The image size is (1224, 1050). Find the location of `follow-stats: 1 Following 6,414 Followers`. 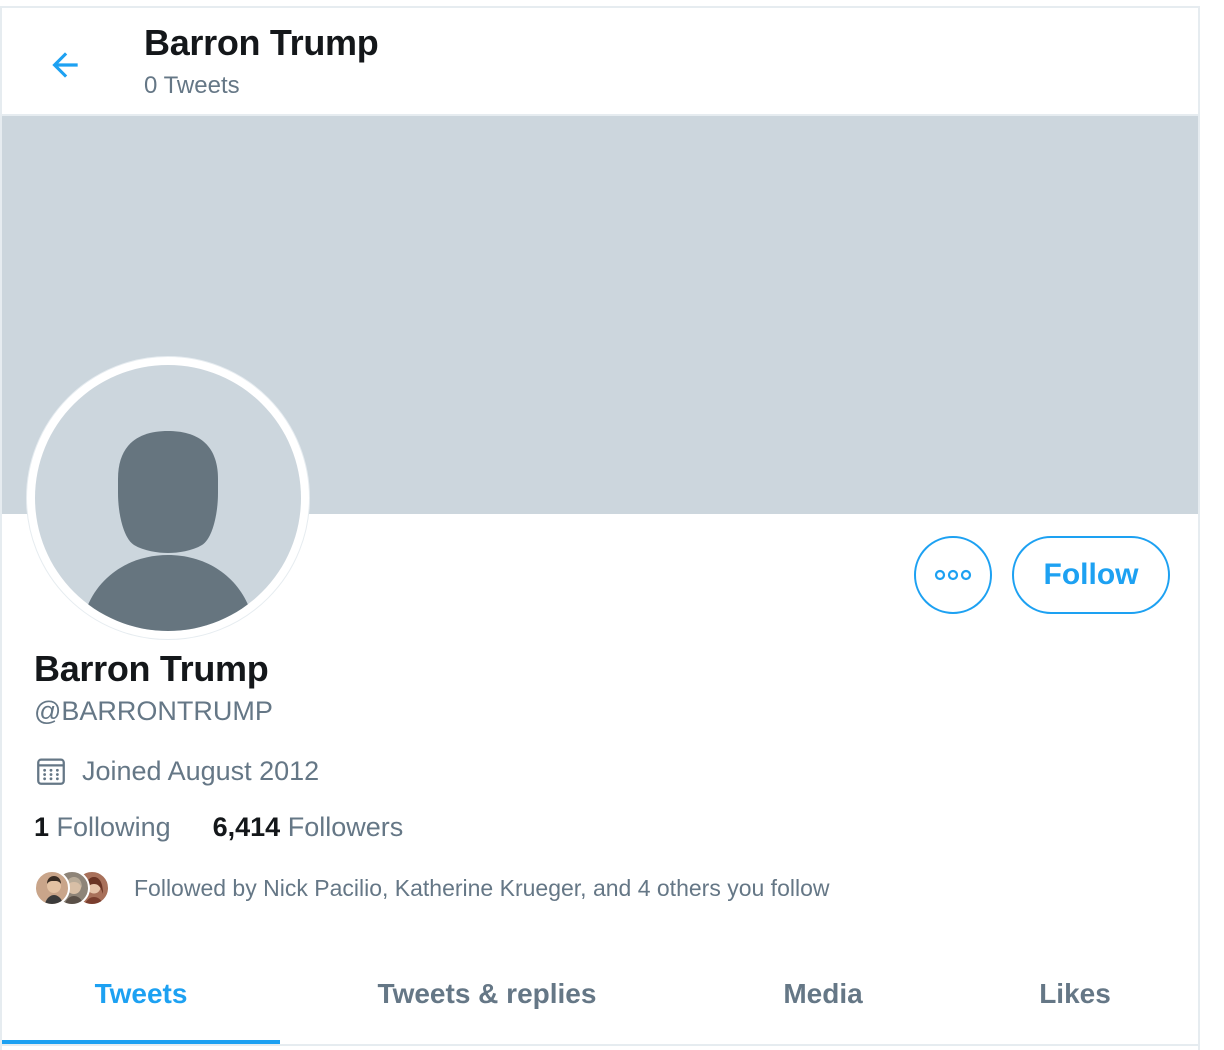

follow-stats: 1 Following 6,414 Followers is located at coordinates (218, 827).